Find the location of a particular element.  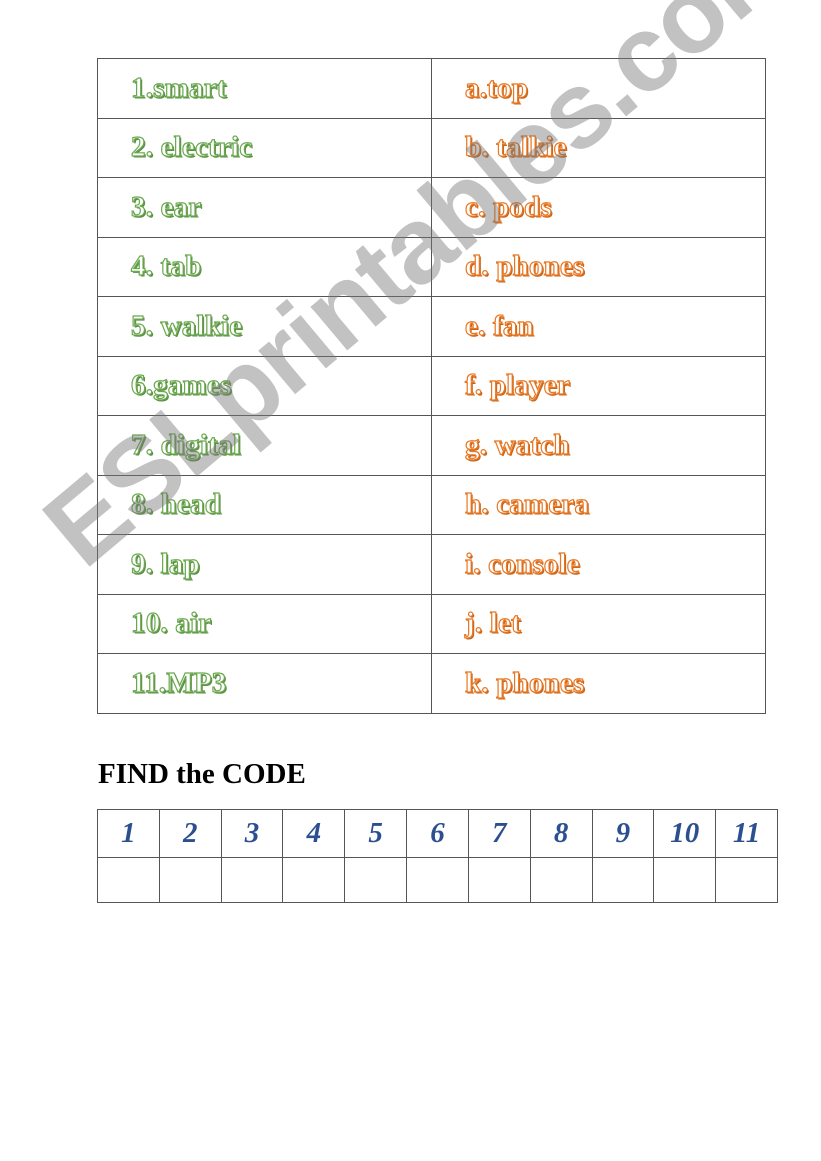

code-number-cell: 10 is located at coordinates (685, 833).